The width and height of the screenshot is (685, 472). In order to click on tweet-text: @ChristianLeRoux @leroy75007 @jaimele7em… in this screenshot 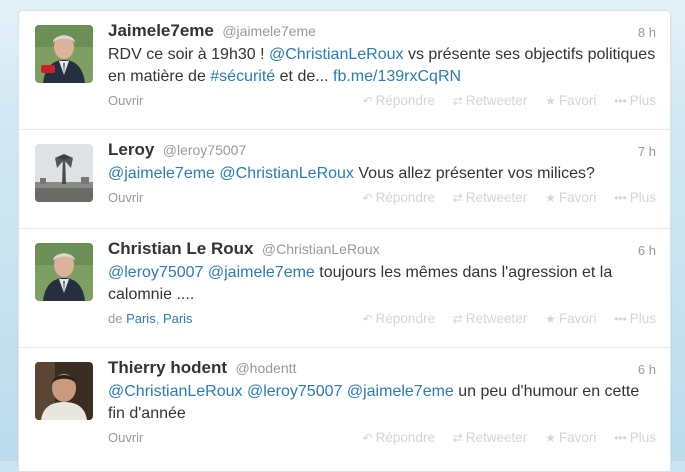, I will do `click(382, 403)`.